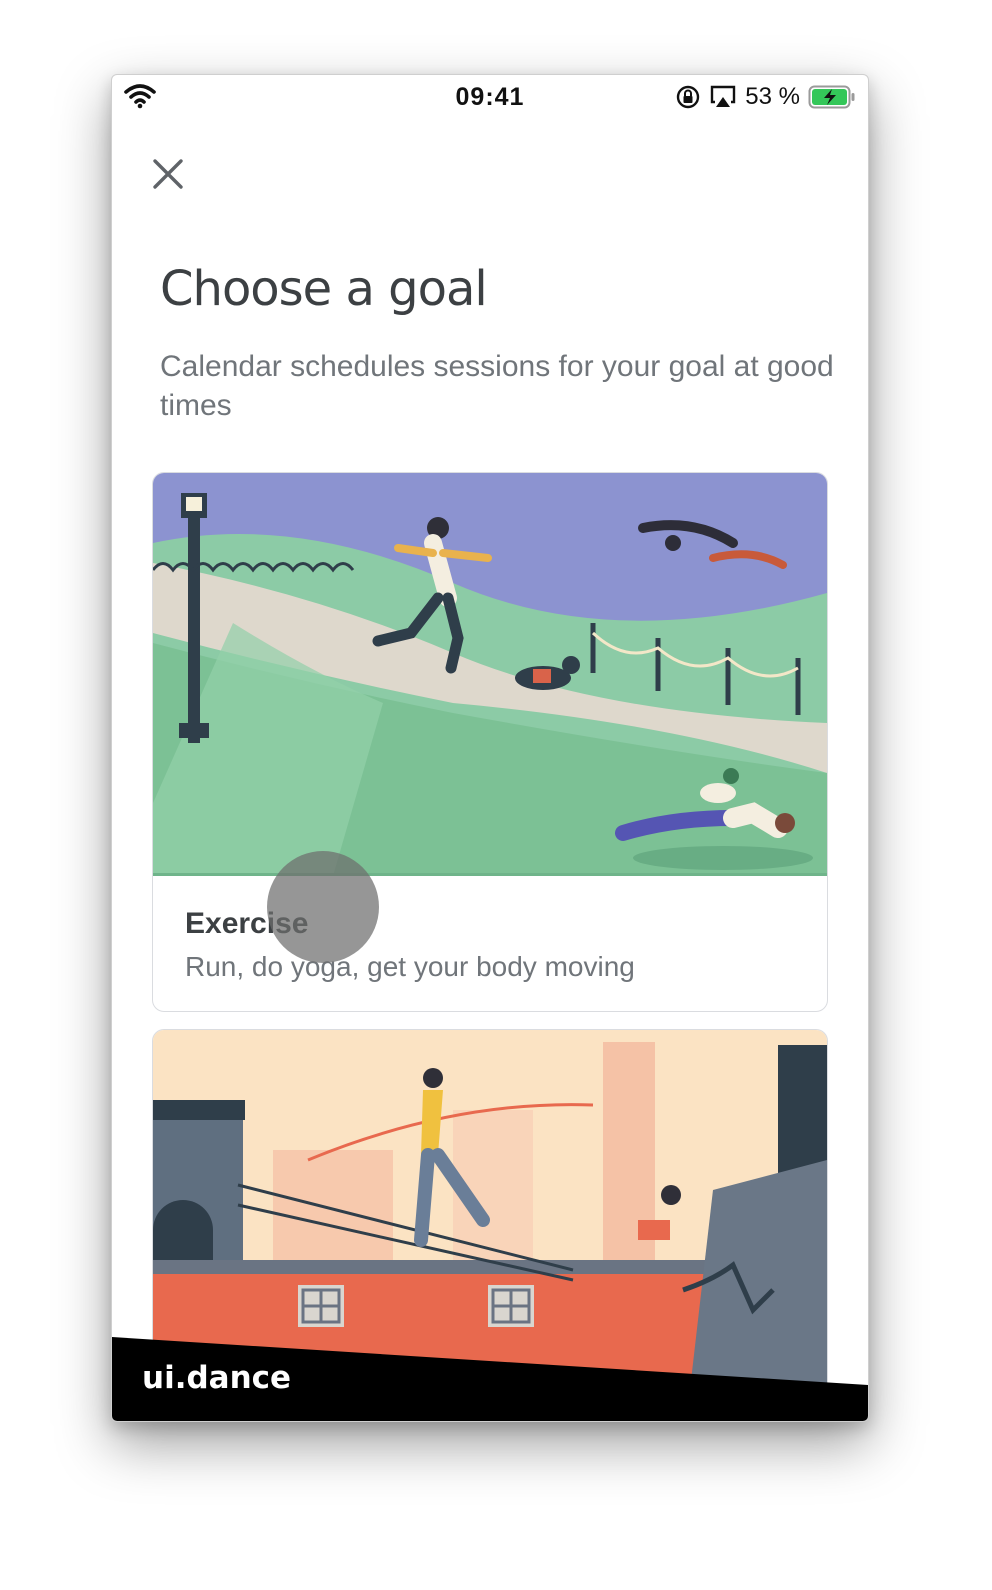 The height and width of the screenshot is (1590, 992). What do you see at coordinates (723, 96) in the screenshot?
I see `airplay-icon` at bounding box center [723, 96].